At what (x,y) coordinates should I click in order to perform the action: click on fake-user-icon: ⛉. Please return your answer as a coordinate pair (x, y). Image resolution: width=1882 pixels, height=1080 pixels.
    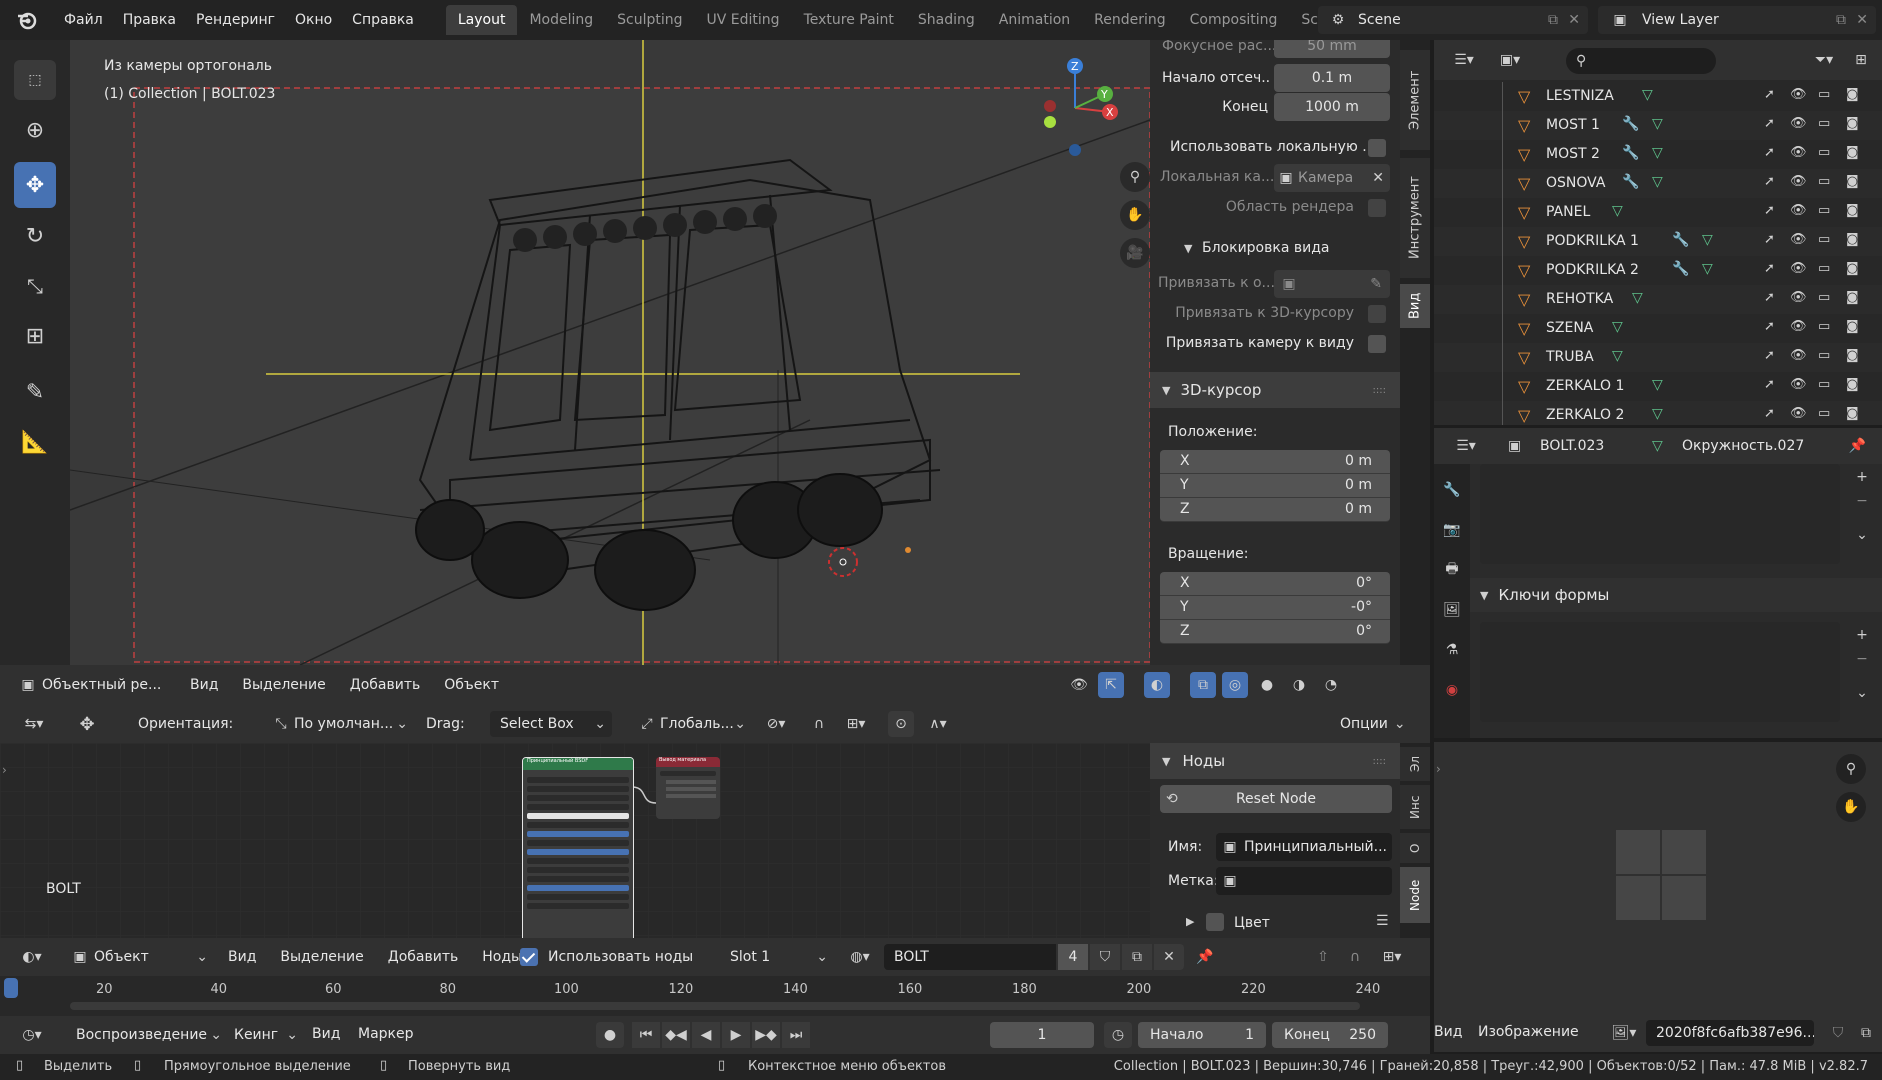
    Looking at the image, I should click on (1105, 957).